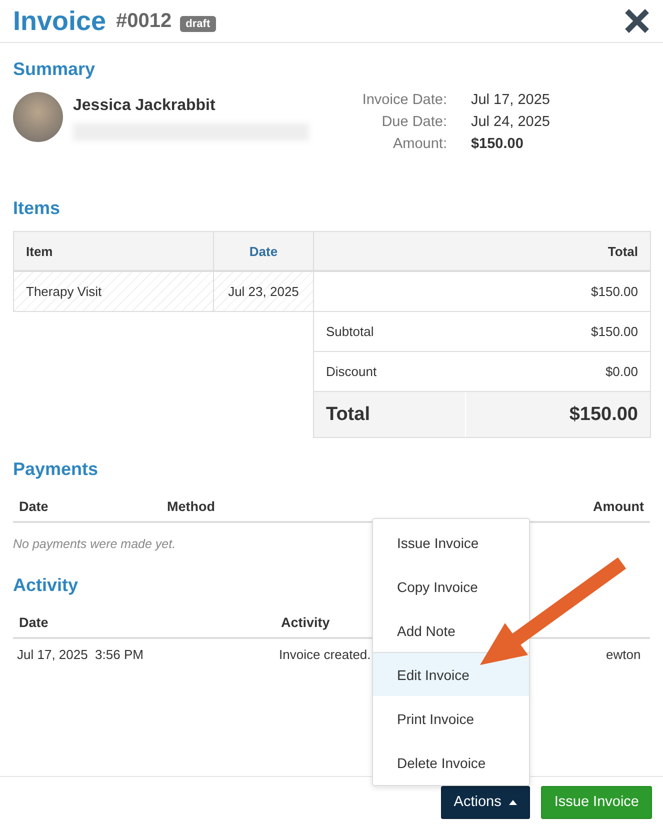  Describe the element at coordinates (325, 654) in the screenshot. I see `table-cell-text: Invoice created.` at that location.